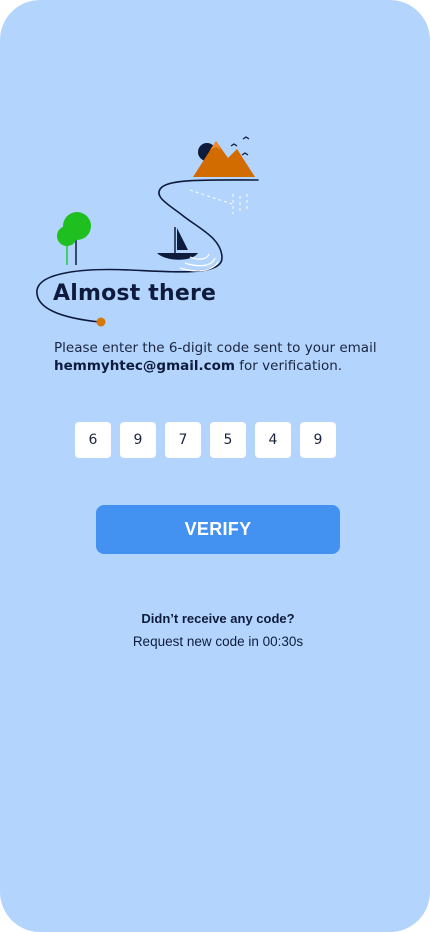 This screenshot has height=932, width=430. I want to click on resend-question: Didn’t receive any code?, so click(218, 618).